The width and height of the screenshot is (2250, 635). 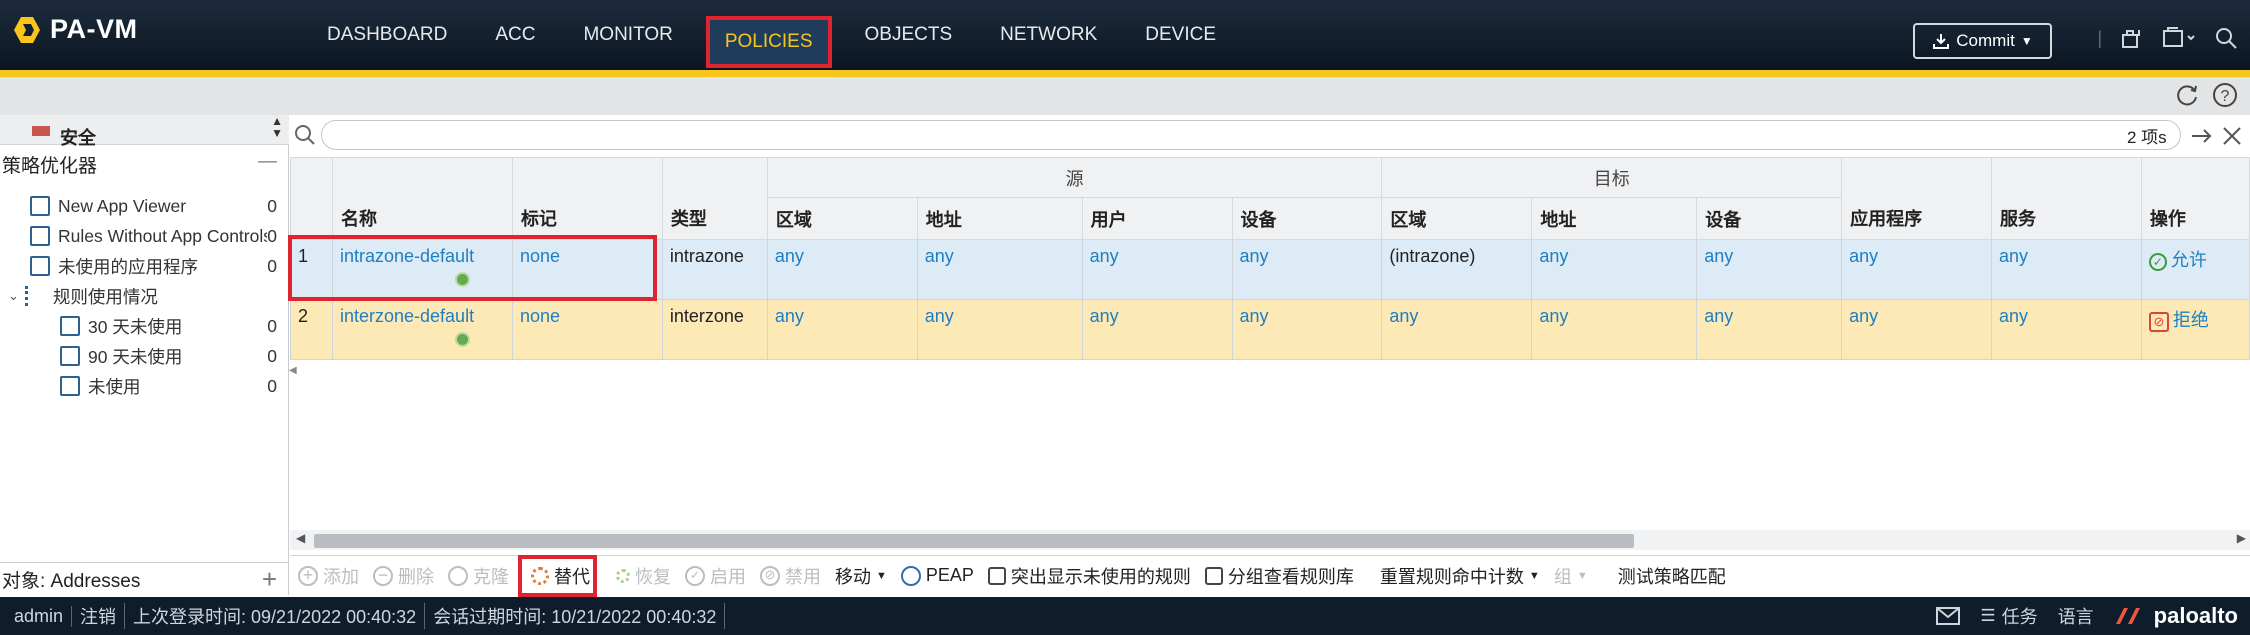 What do you see at coordinates (2226, 38) in the screenshot?
I see `search-icon` at bounding box center [2226, 38].